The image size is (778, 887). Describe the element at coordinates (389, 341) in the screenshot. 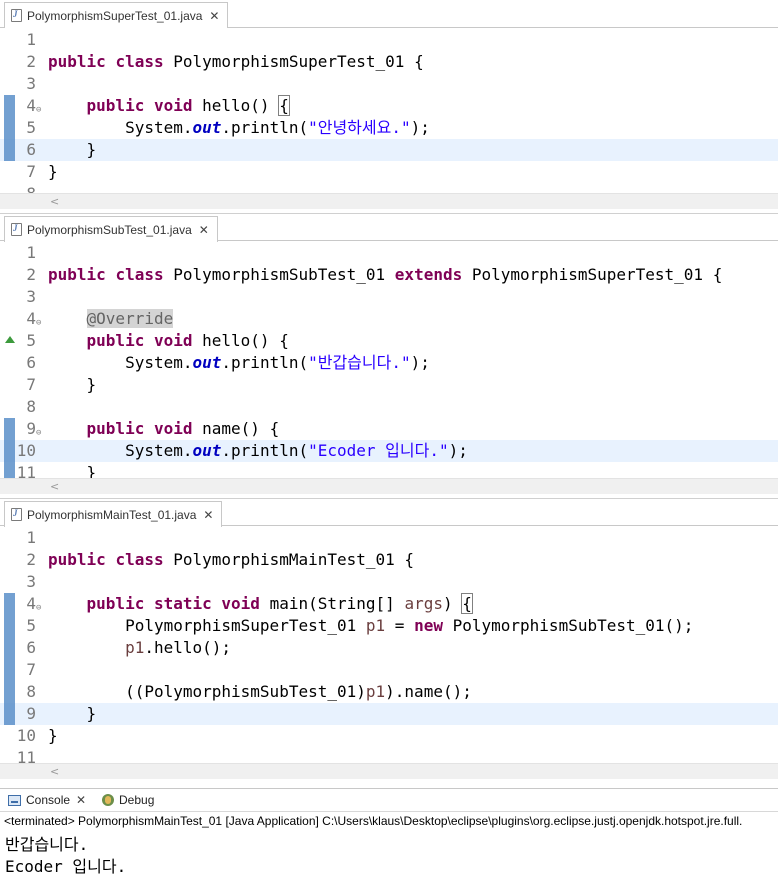

I see `code-line: 5 public void hello() {` at that location.